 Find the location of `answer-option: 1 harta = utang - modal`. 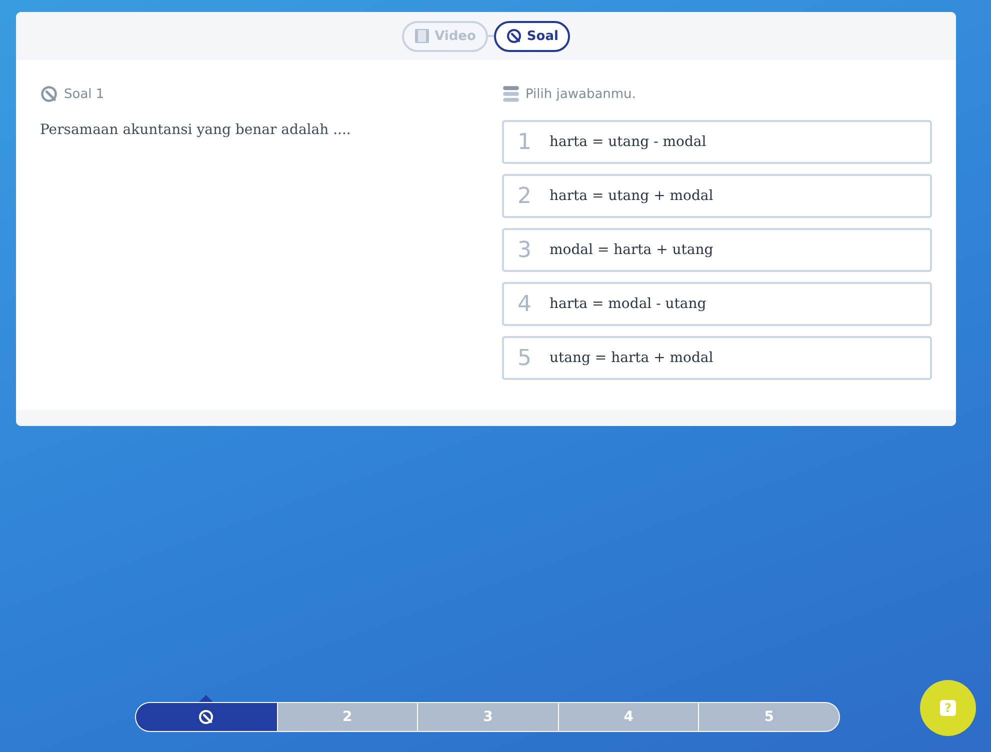

answer-option: 1 harta = utang - modal is located at coordinates (717, 142).